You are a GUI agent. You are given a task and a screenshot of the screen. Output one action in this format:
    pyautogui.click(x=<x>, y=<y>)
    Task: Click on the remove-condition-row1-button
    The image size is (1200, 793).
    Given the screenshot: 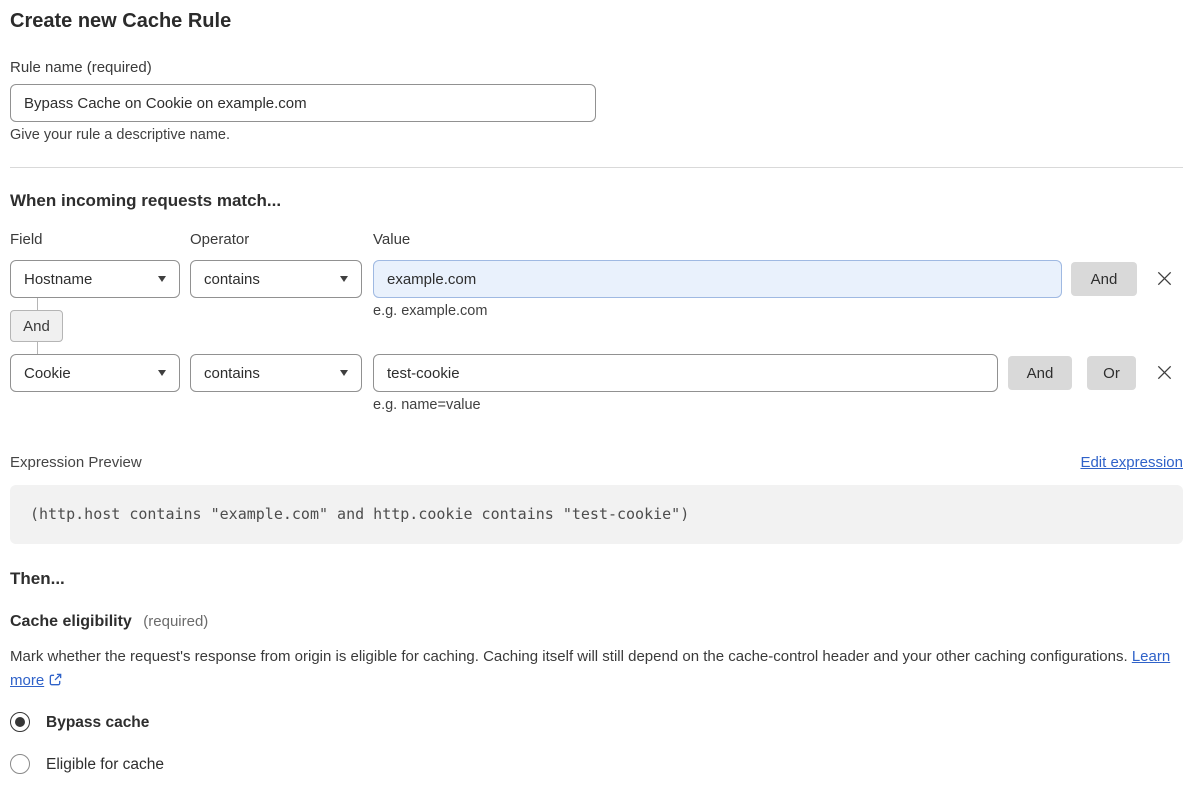 What is the action you would take?
    pyautogui.click(x=1164, y=278)
    